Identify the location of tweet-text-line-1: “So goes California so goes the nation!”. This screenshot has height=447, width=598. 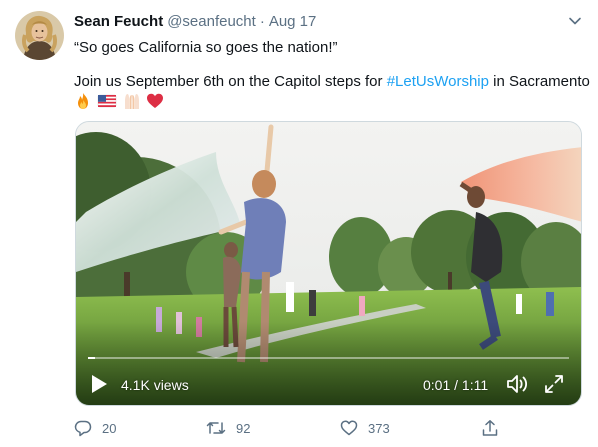
(206, 47).